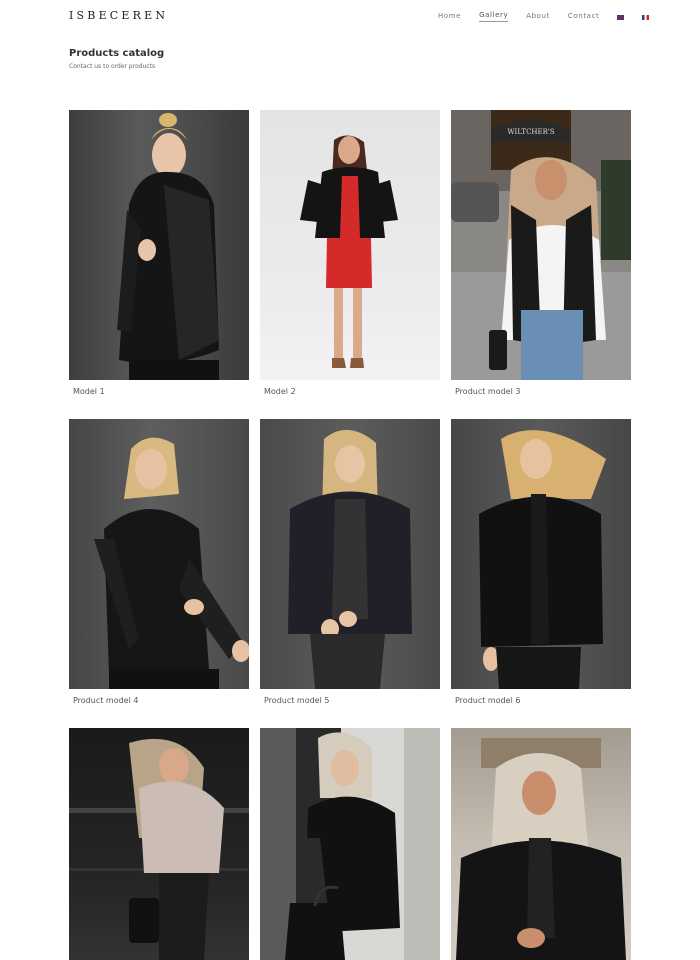 This screenshot has width=700, height=960. I want to click on product-caption: Product model 5, so click(296, 700).